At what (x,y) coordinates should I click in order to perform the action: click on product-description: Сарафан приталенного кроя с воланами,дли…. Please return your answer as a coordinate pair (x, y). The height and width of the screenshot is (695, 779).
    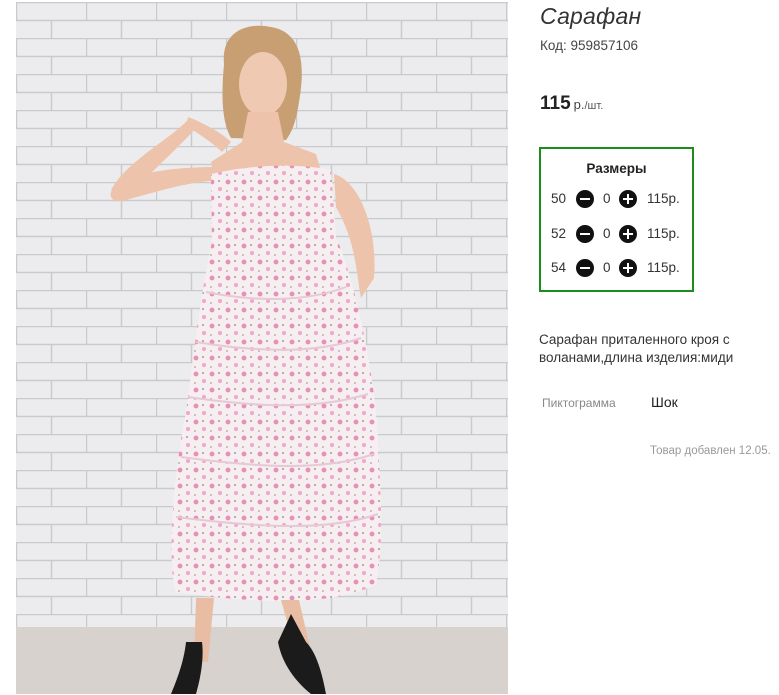
    Looking at the image, I should click on (636, 348).